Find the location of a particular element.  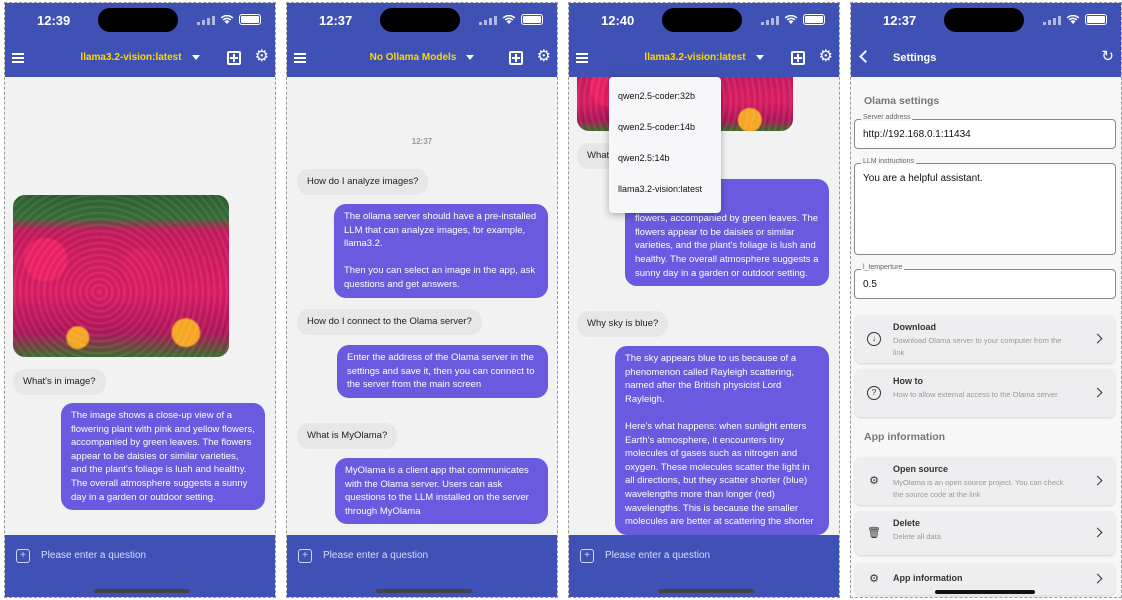

field-value: 0.5 is located at coordinates (870, 284).